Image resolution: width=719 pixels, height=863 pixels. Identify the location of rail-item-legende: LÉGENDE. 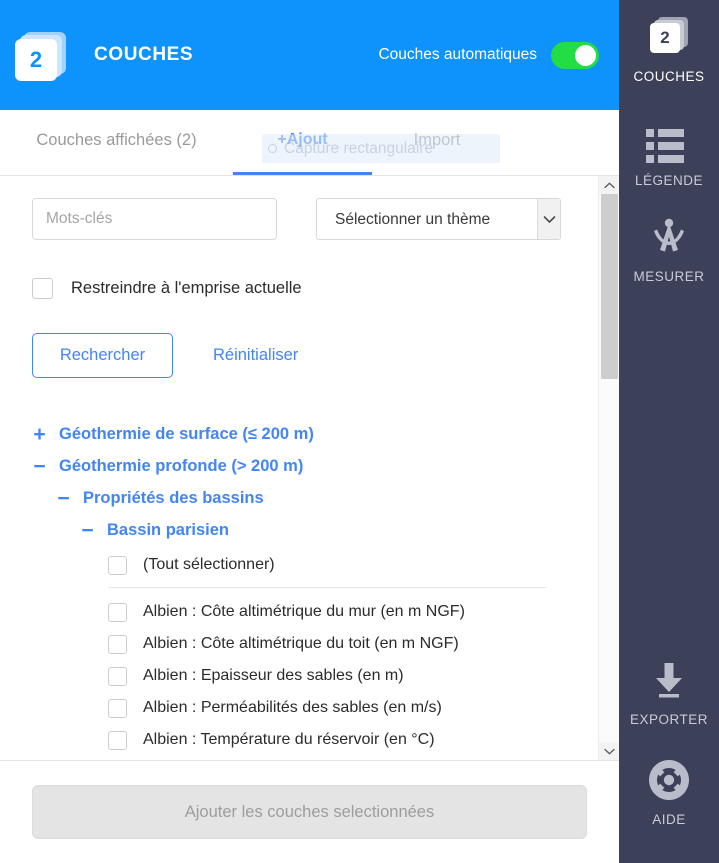
(669, 153).